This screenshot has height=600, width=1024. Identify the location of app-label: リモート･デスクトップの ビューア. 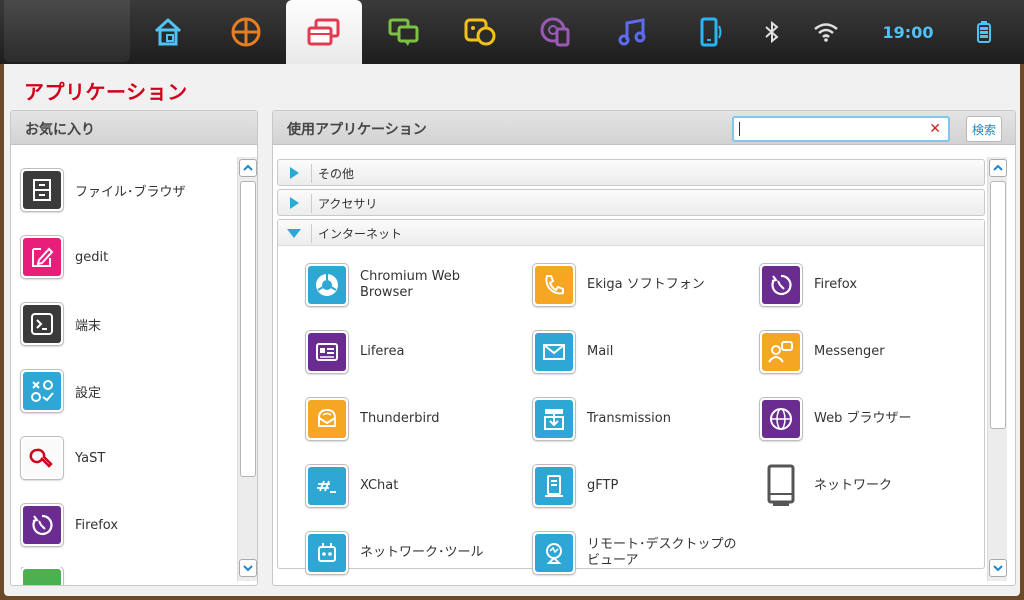
(662, 552).